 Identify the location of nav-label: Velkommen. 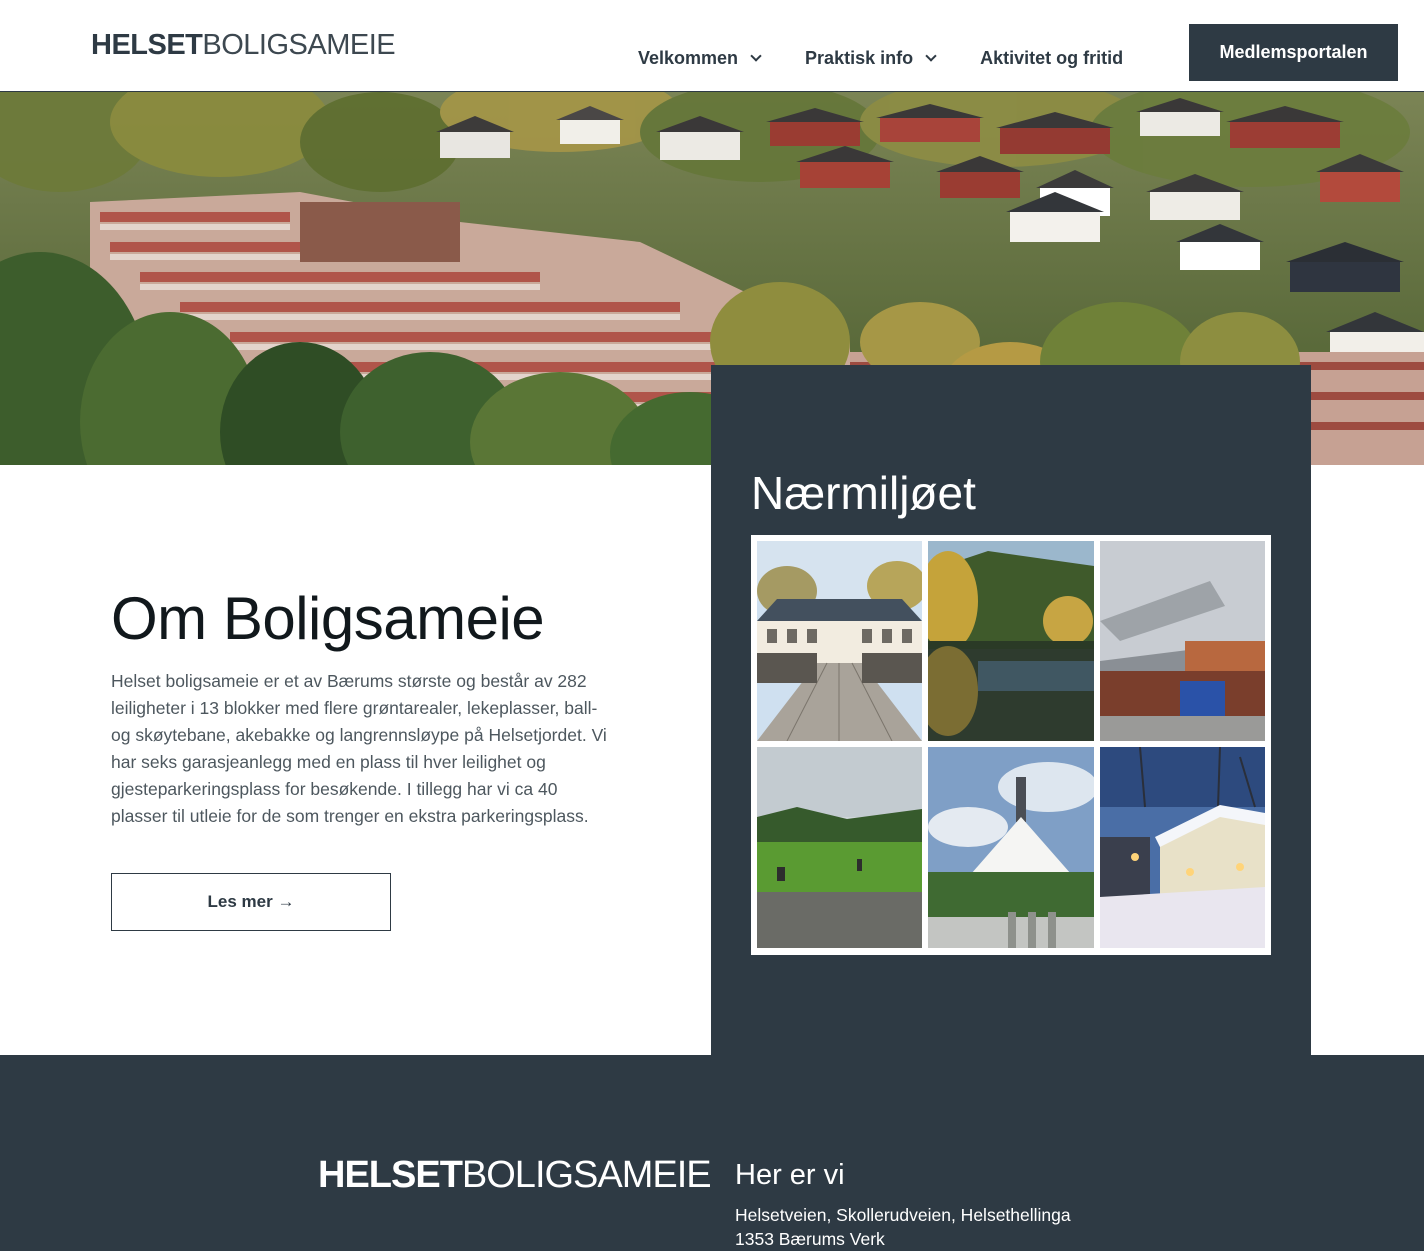
(688, 58).